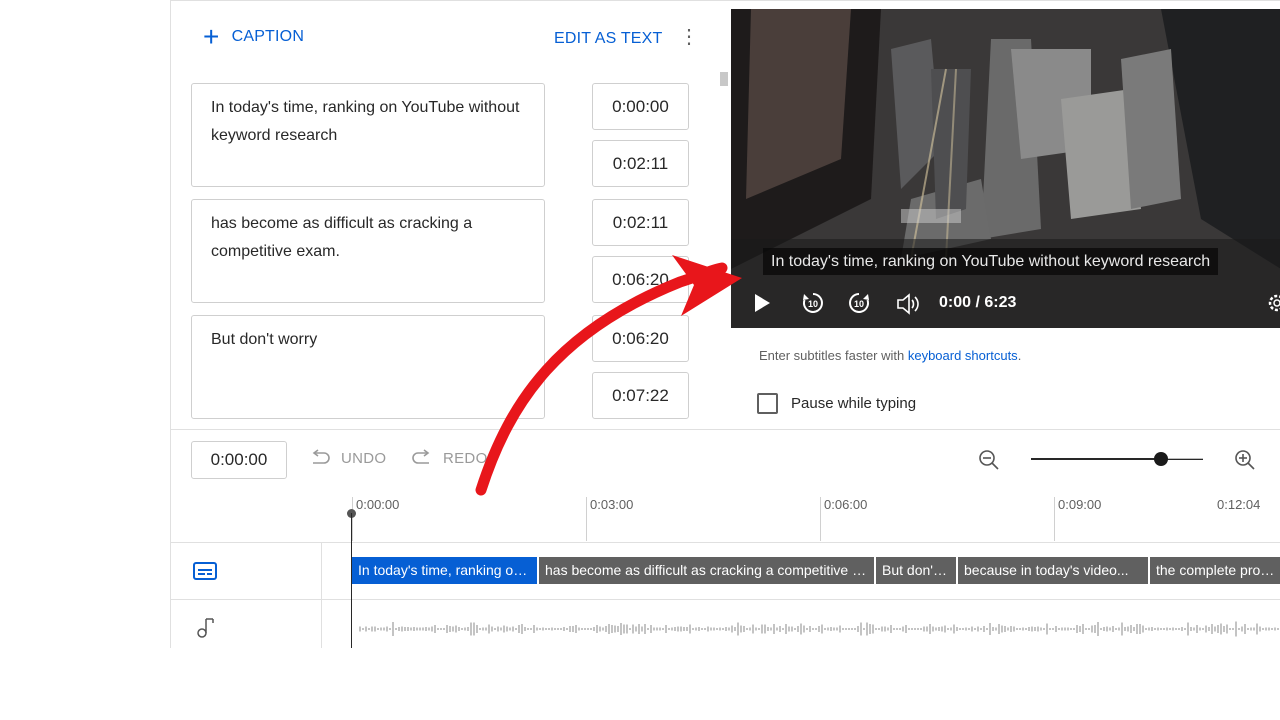 This screenshot has width=1280, height=720. What do you see at coordinates (767, 403) in the screenshot?
I see `pause-while-typing-checkbox` at bounding box center [767, 403].